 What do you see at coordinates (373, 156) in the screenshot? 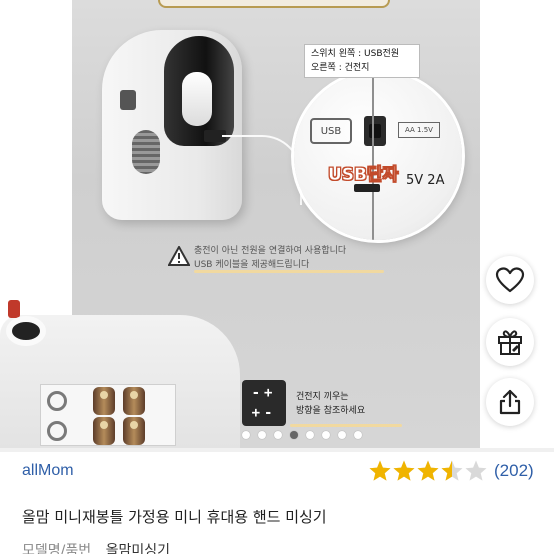
I see `closeup-divider` at bounding box center [373, 156].